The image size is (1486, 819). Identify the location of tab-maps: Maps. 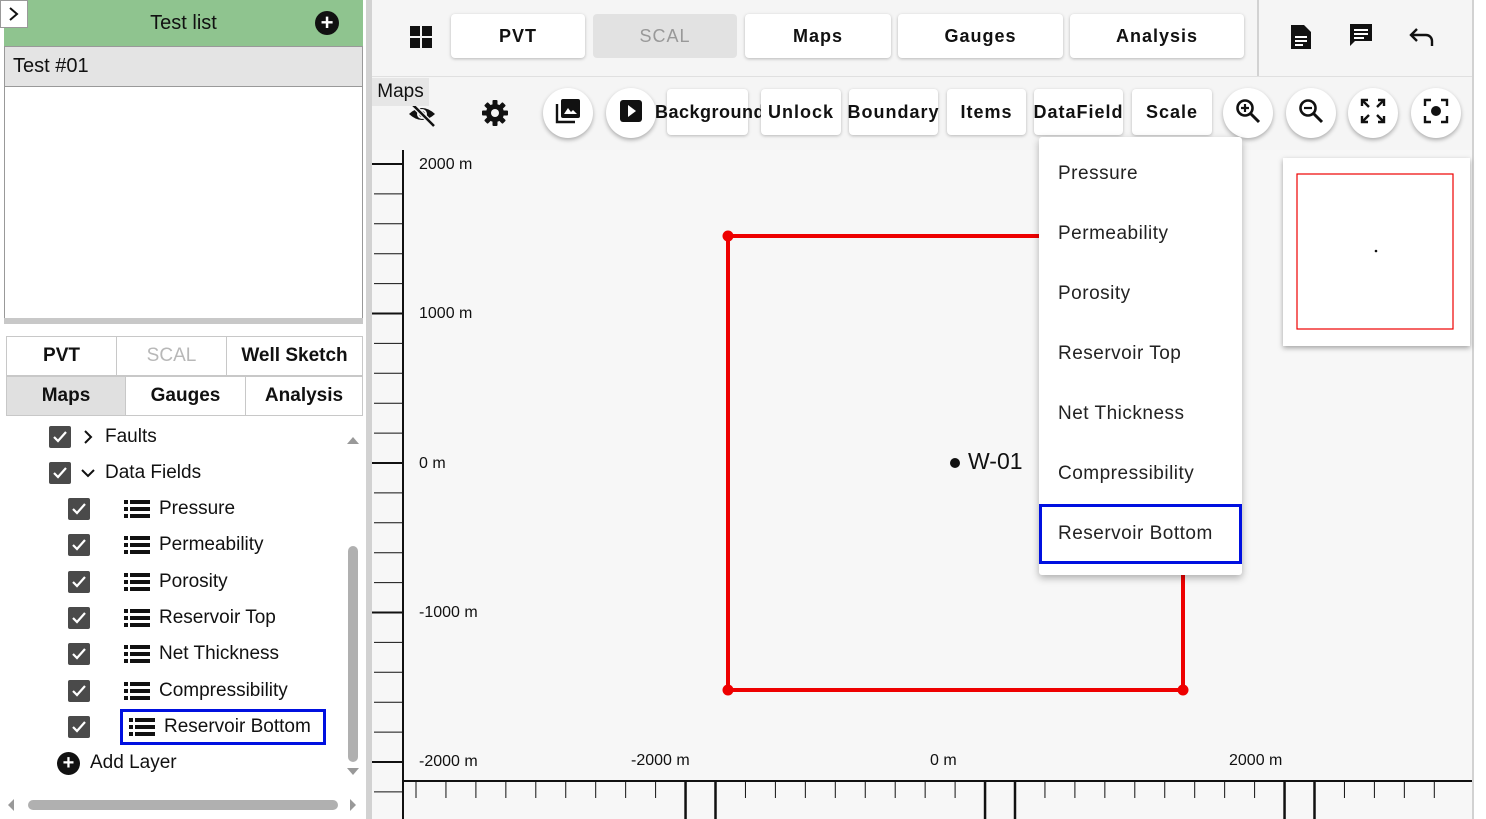
(66, 396).